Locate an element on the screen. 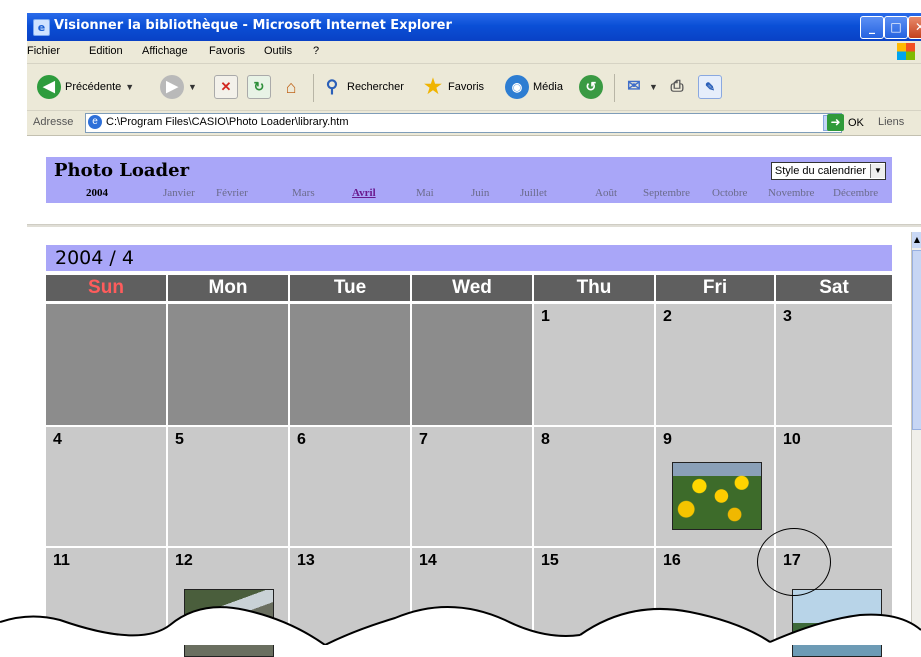 The image size is (921, 657). app-title: Photo Loader is located at coordinates (122, 170).